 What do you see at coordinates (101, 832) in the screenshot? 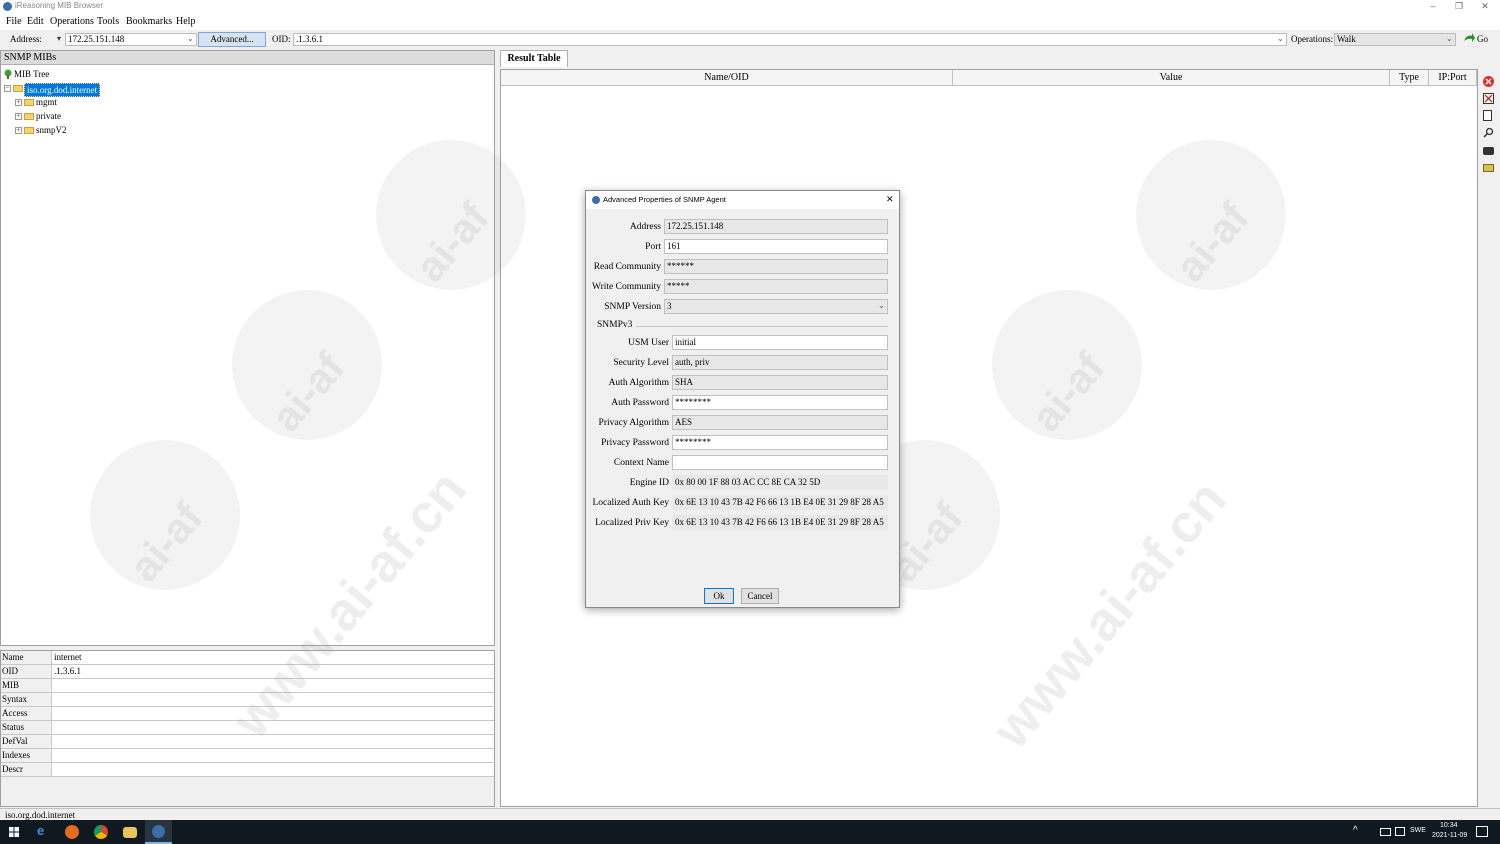
I see `chrome-icon` at bounding box center [101, 832].